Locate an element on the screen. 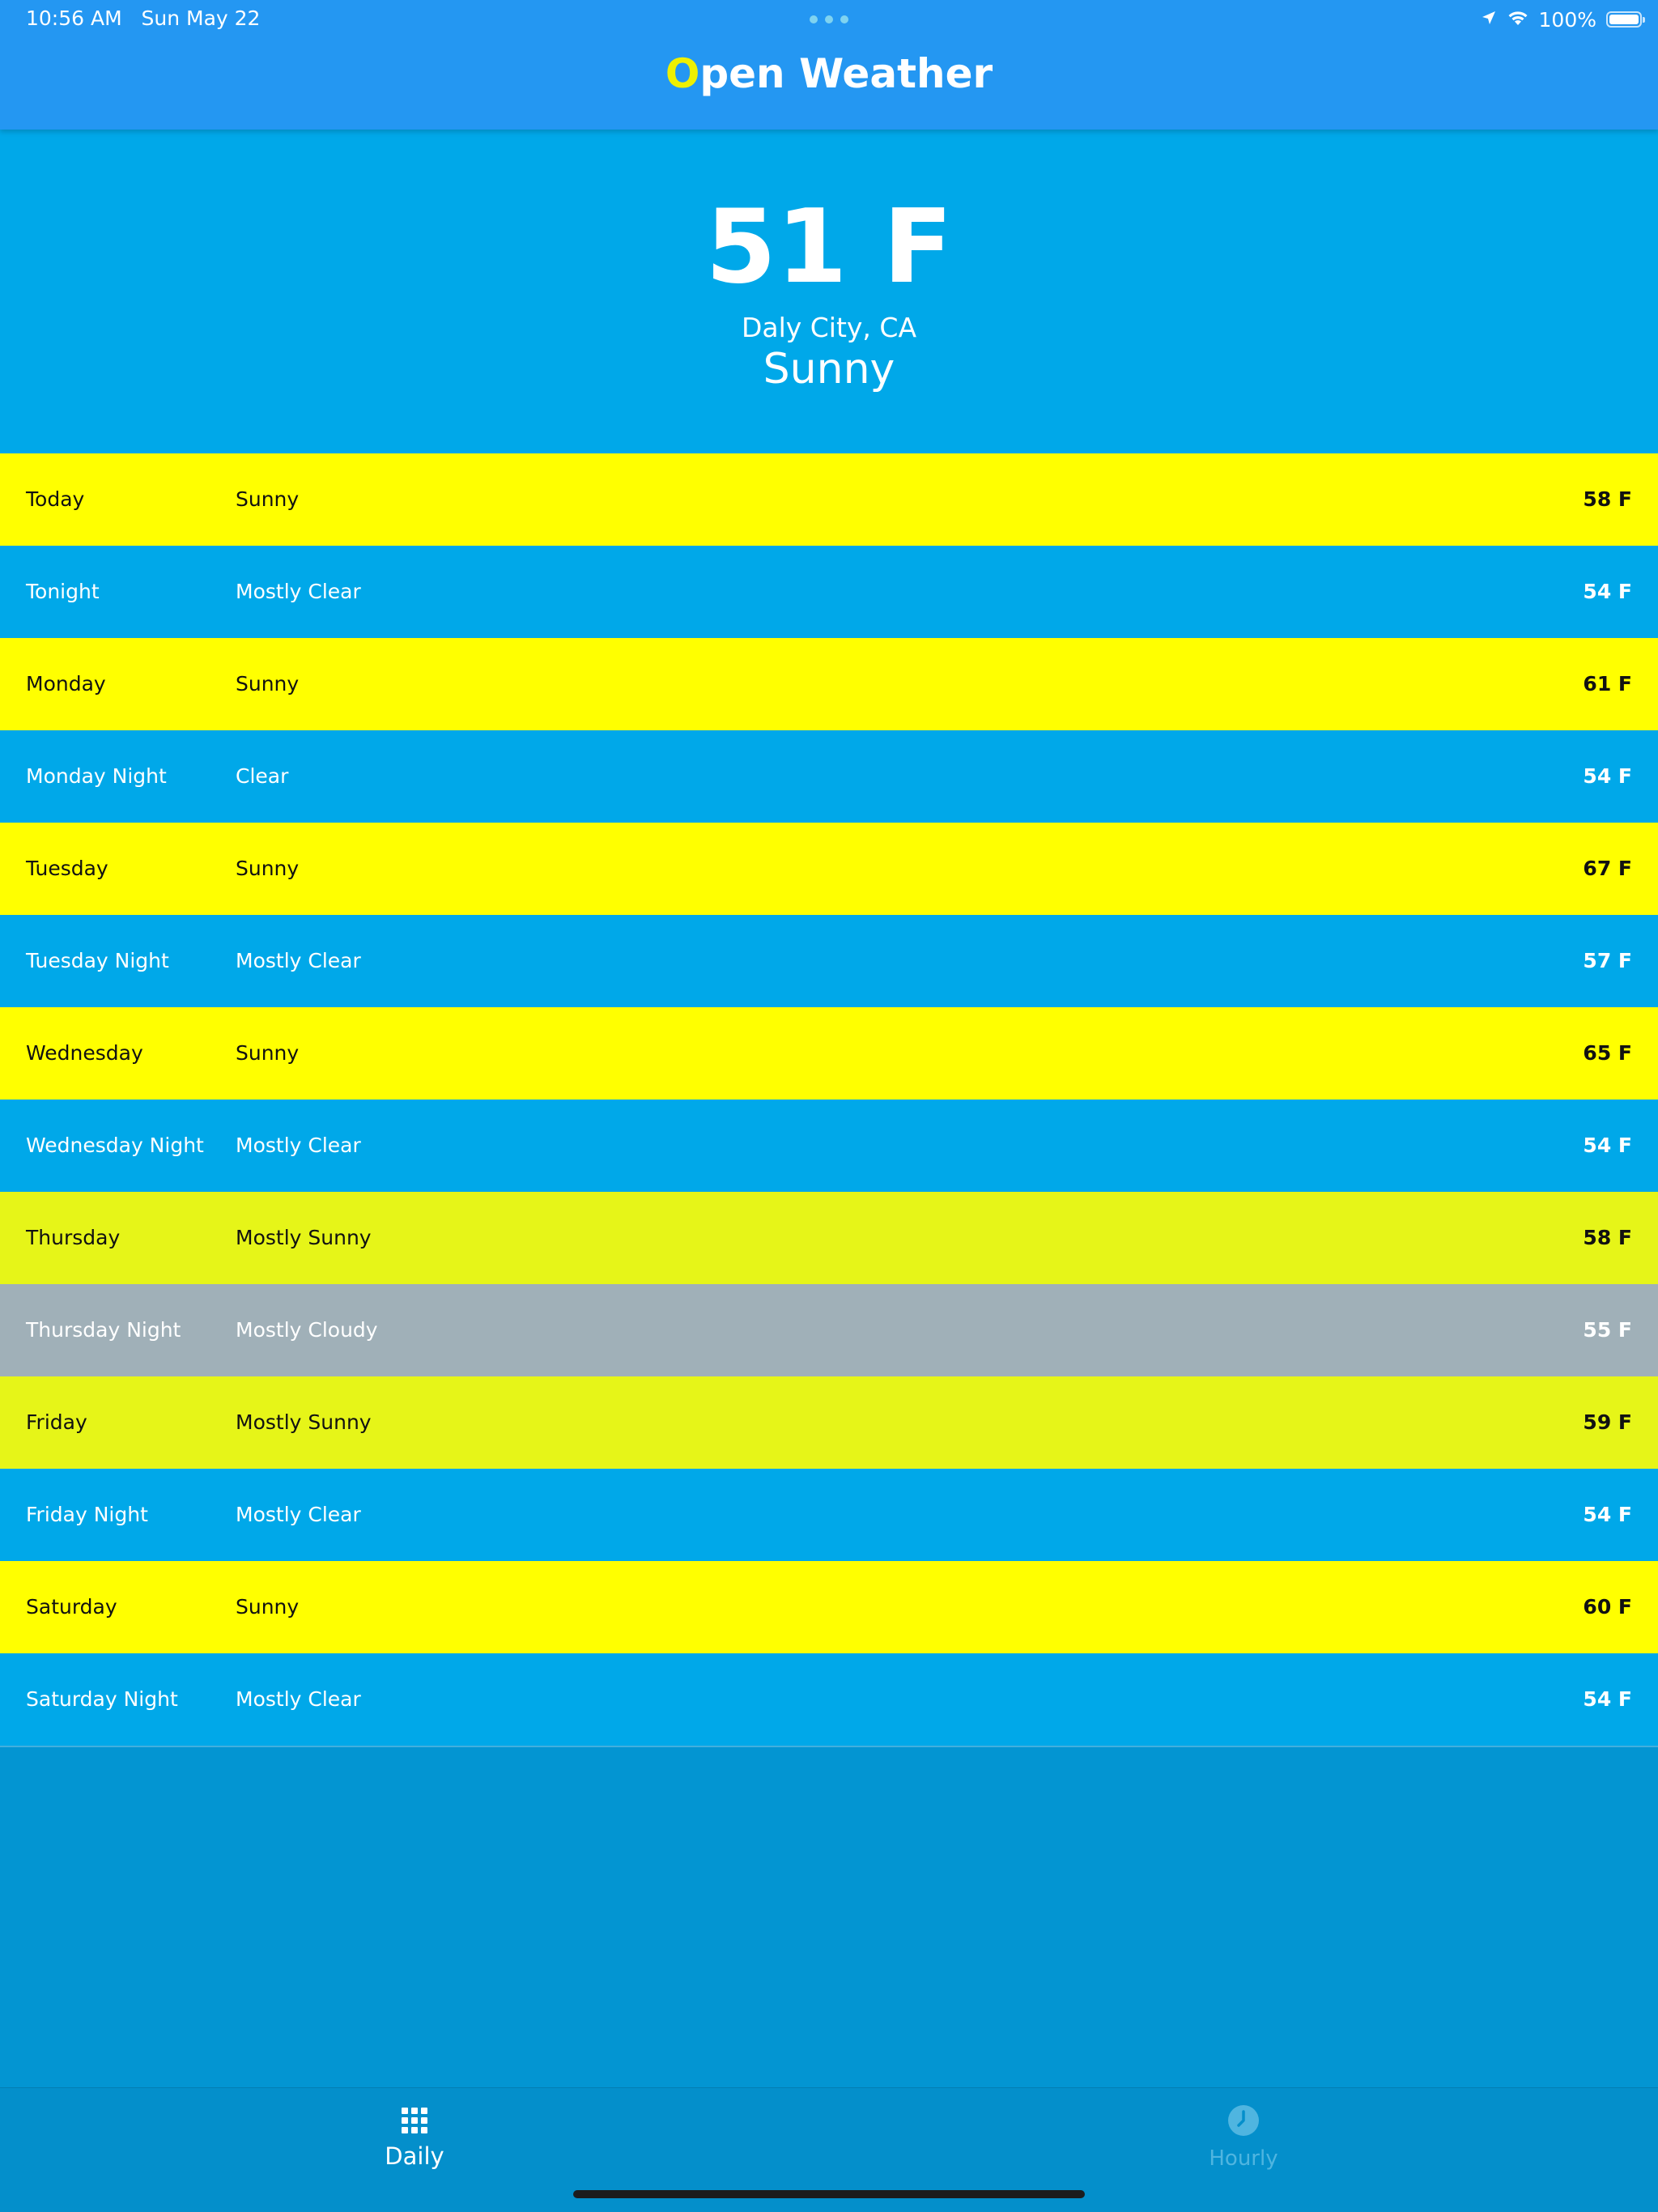  app-title-accent-letter: O is located at coordinates (682, 74).